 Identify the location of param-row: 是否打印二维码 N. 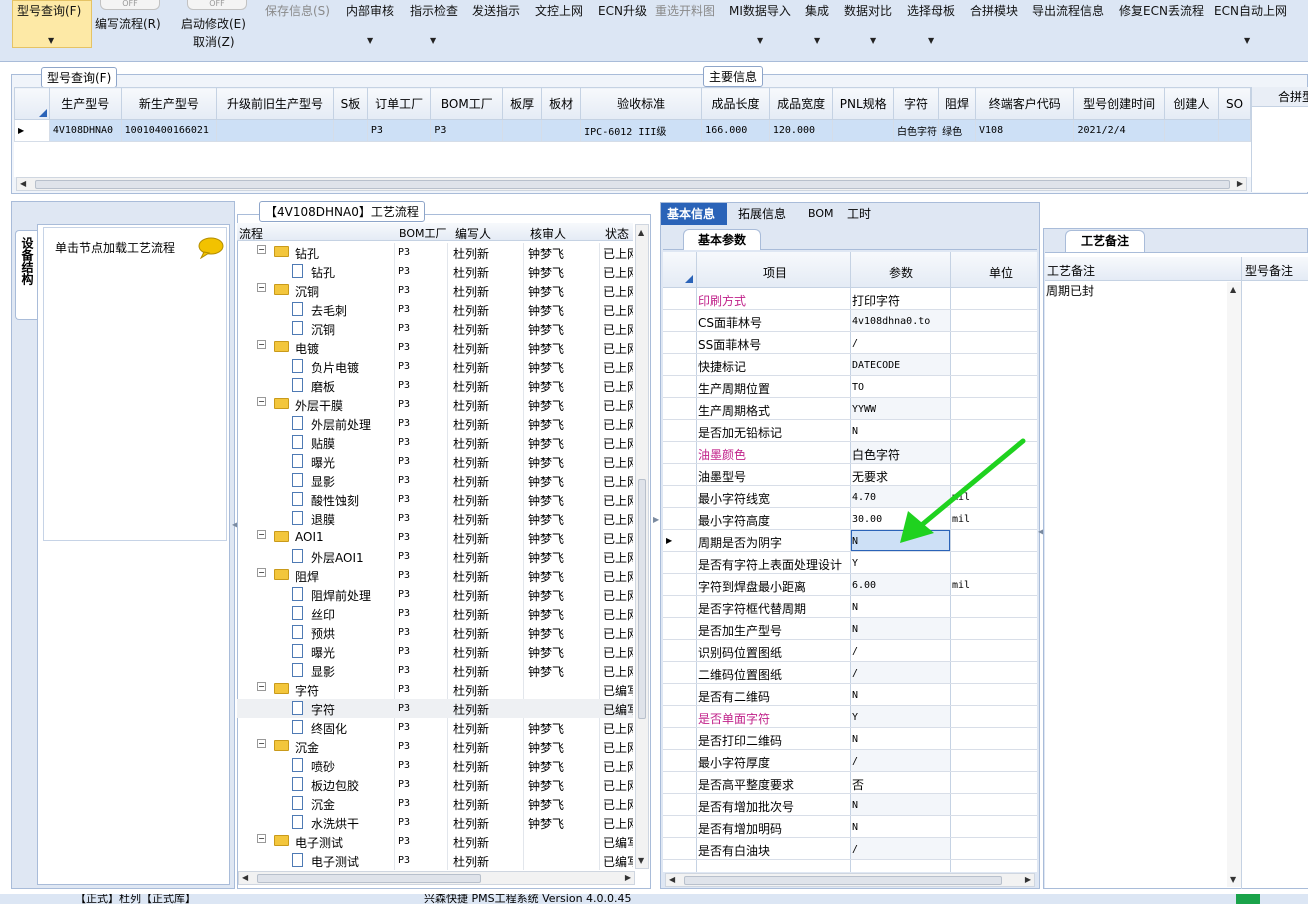
(850, 739).